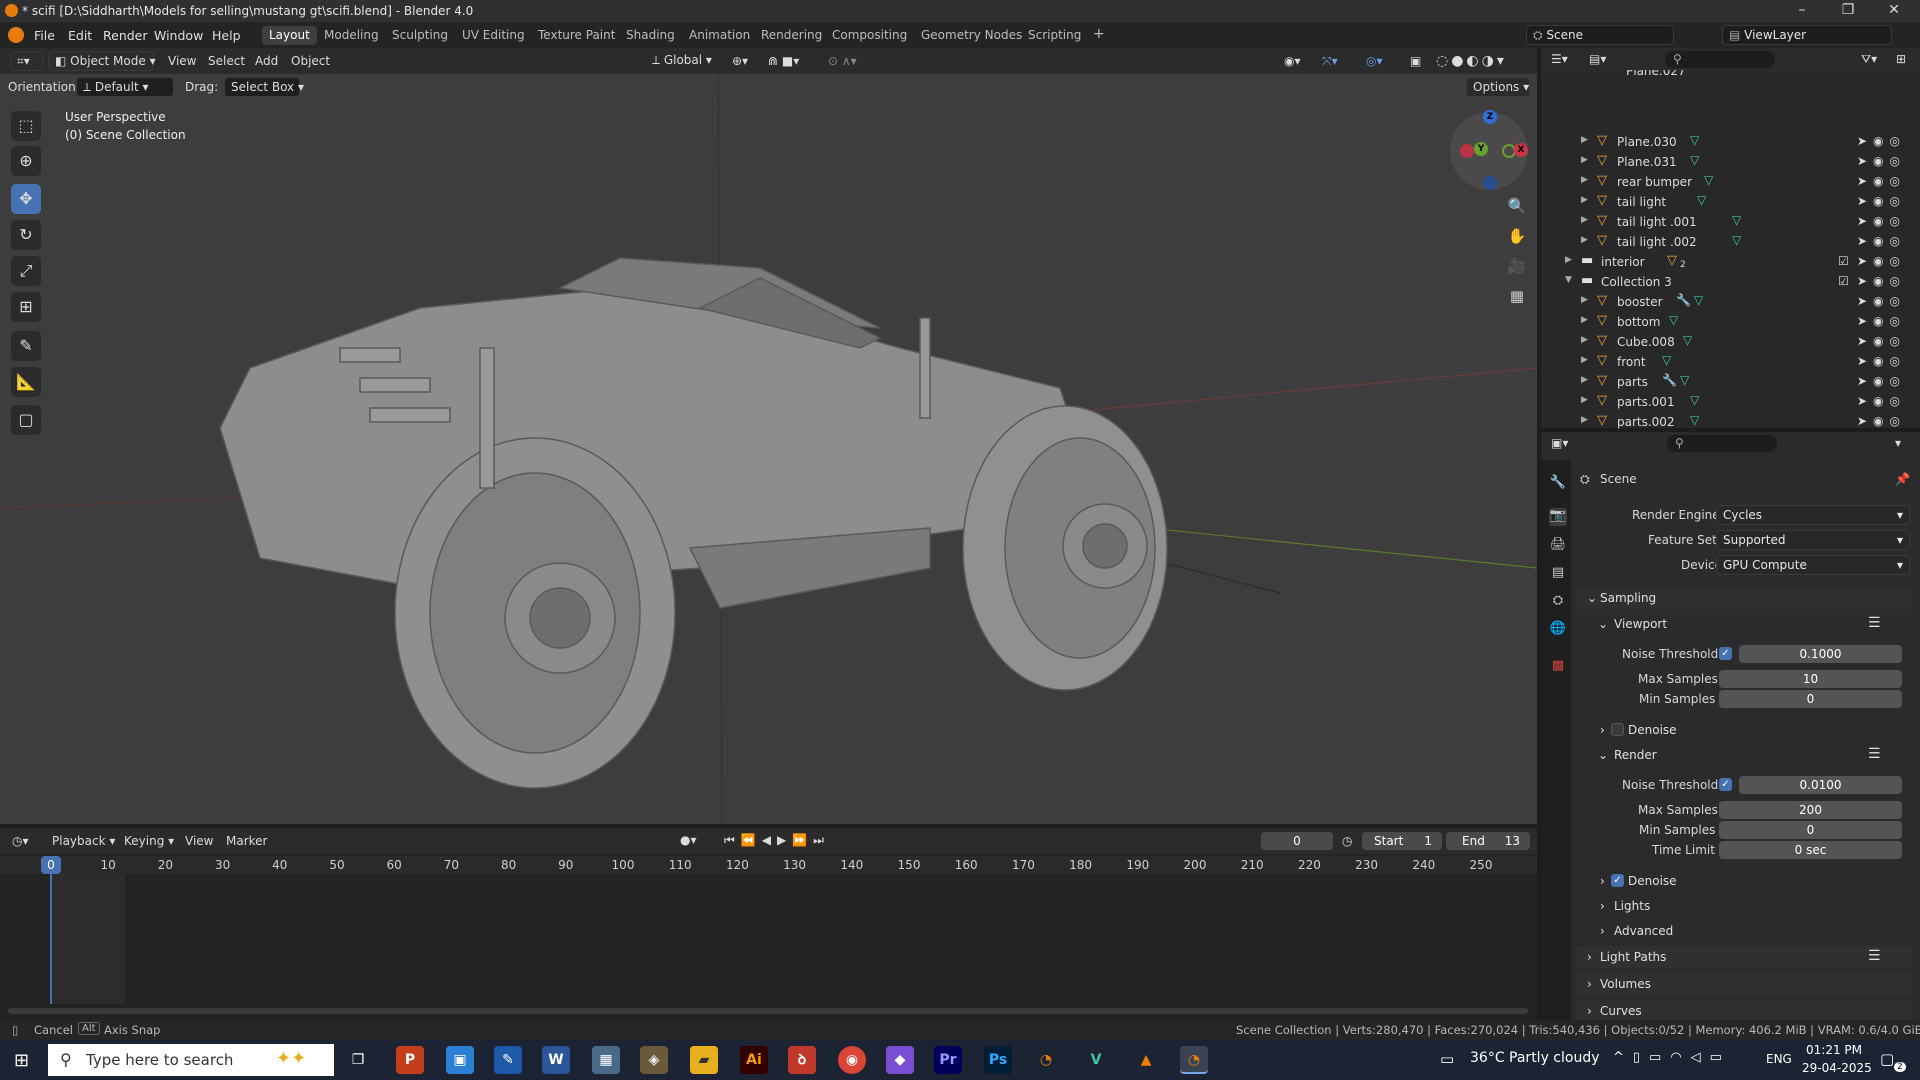  I want to click on tab-layout: Layout, so click(289, 35).